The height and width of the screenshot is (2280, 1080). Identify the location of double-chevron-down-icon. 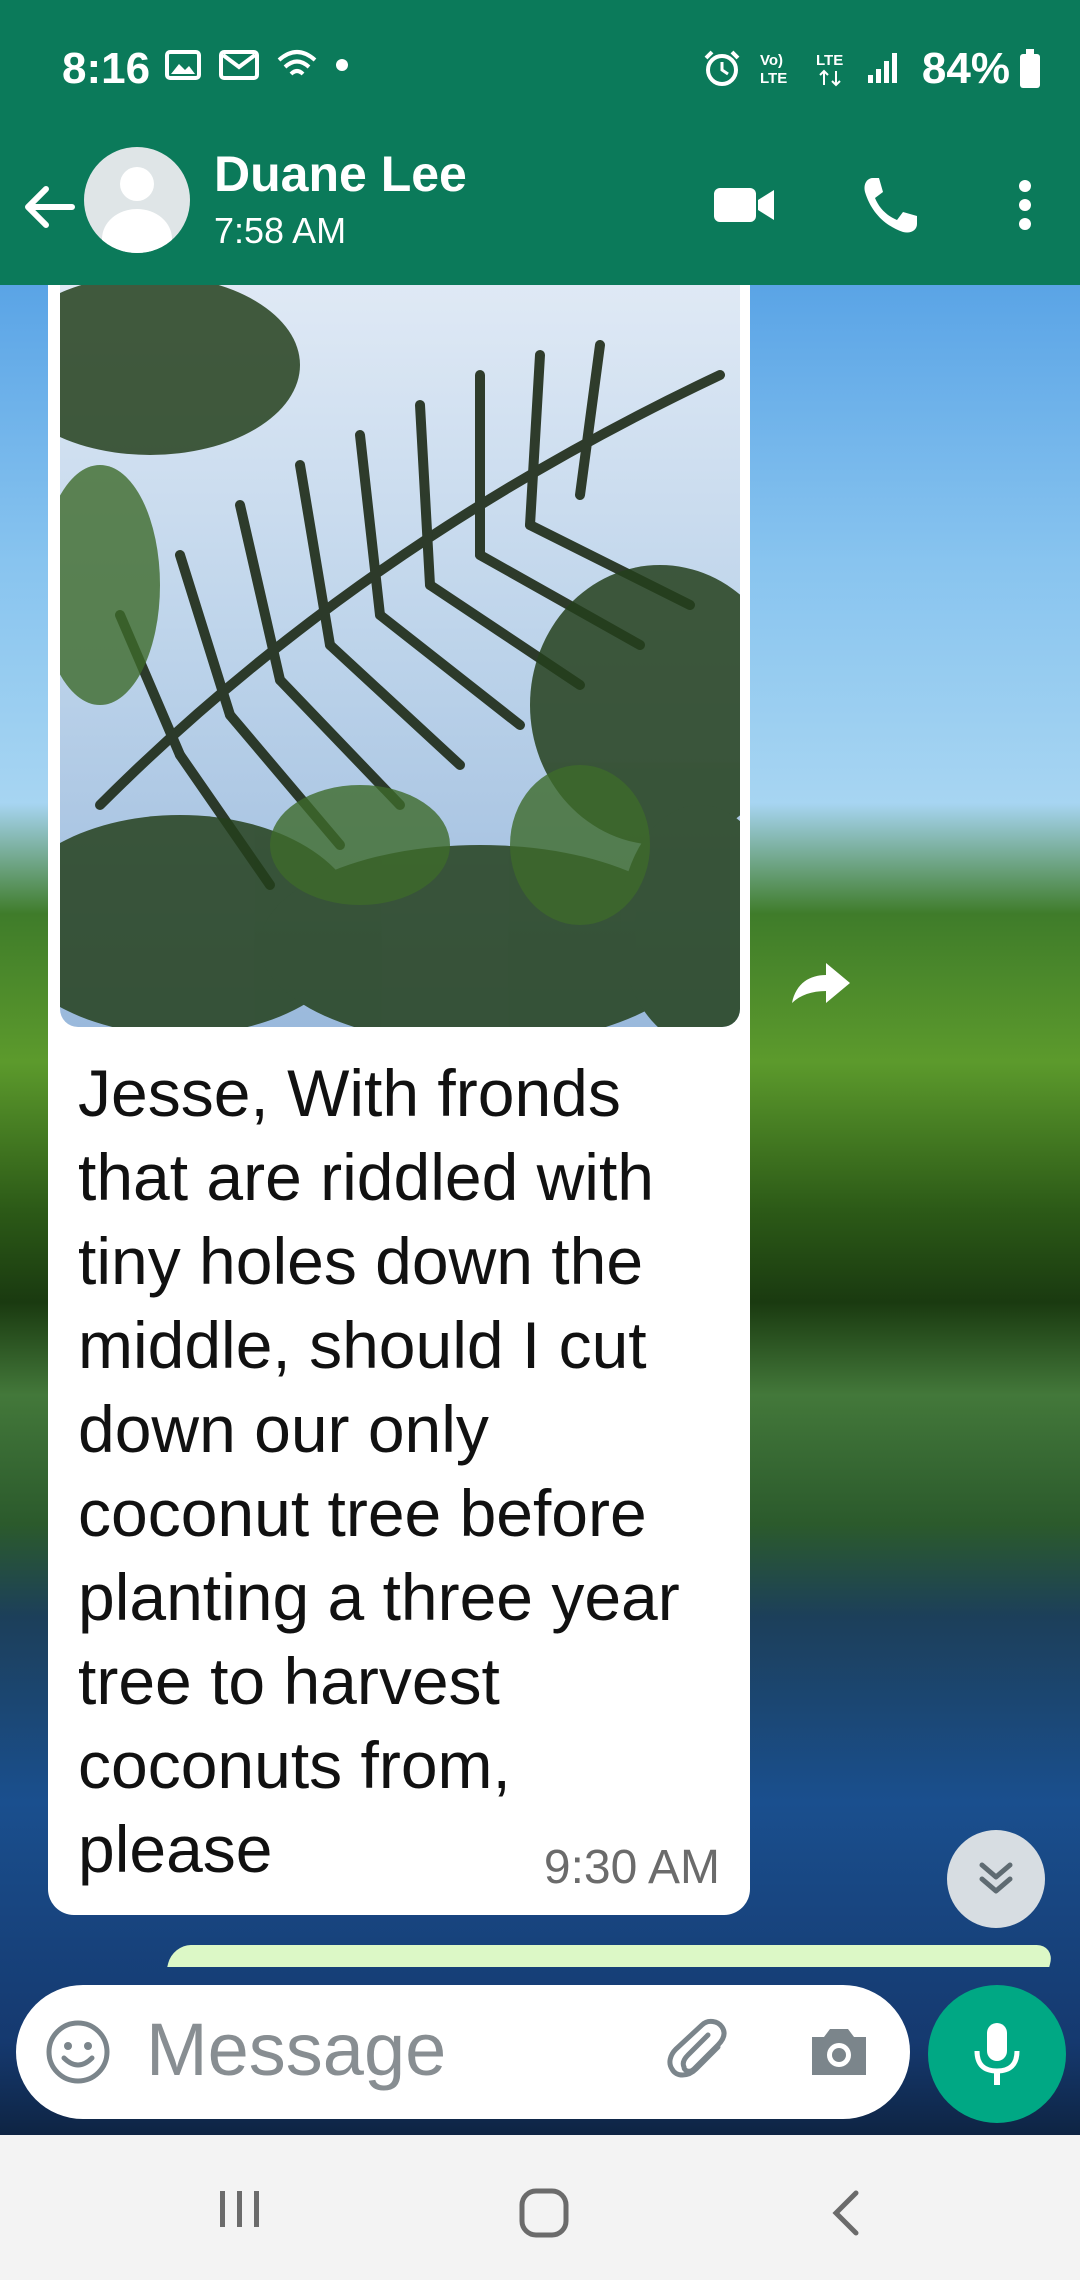
(996, 1878).